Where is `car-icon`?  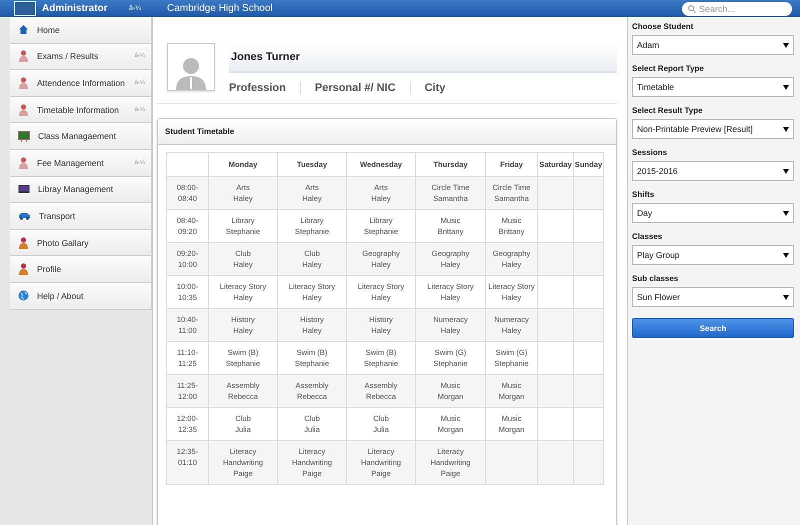
car-icon is located at coordinates (24, 215).